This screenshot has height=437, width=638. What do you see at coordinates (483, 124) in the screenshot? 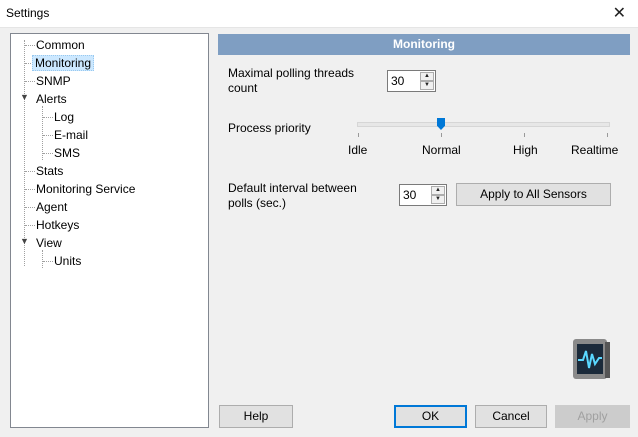
I see `priority-slider-track` at bounding box center [483, 124].